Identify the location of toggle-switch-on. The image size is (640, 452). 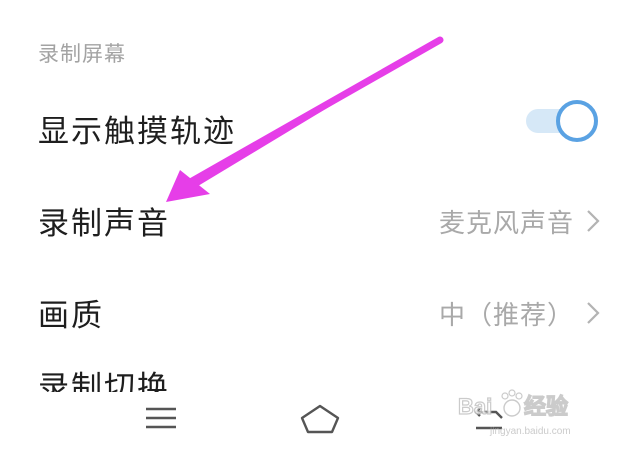
(562, 121).